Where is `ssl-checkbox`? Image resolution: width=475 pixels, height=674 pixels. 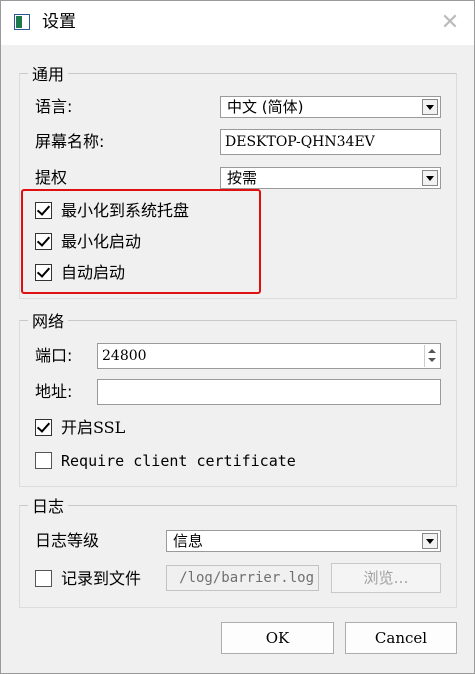 ssl-checkbox is located at coordinates (43, 427).